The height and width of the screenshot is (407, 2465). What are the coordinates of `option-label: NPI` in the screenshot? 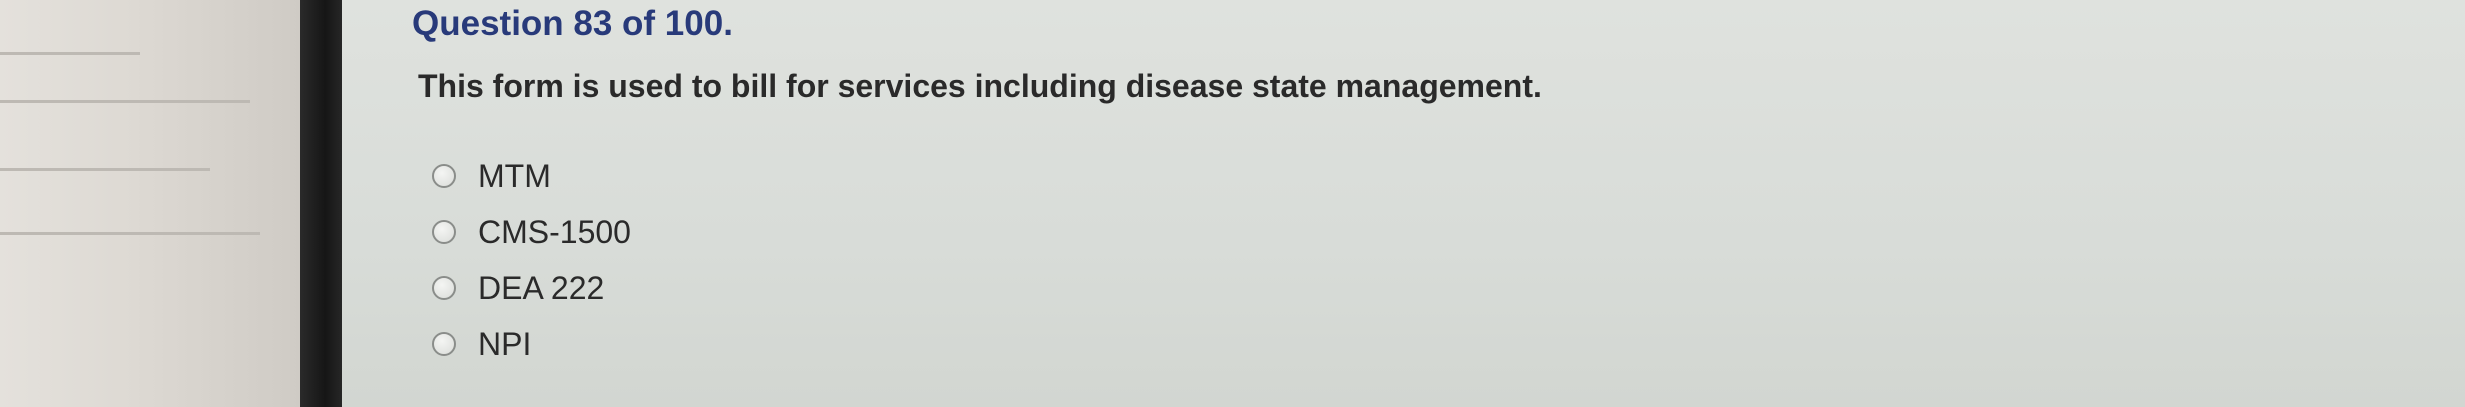 It's located at (505, 343).